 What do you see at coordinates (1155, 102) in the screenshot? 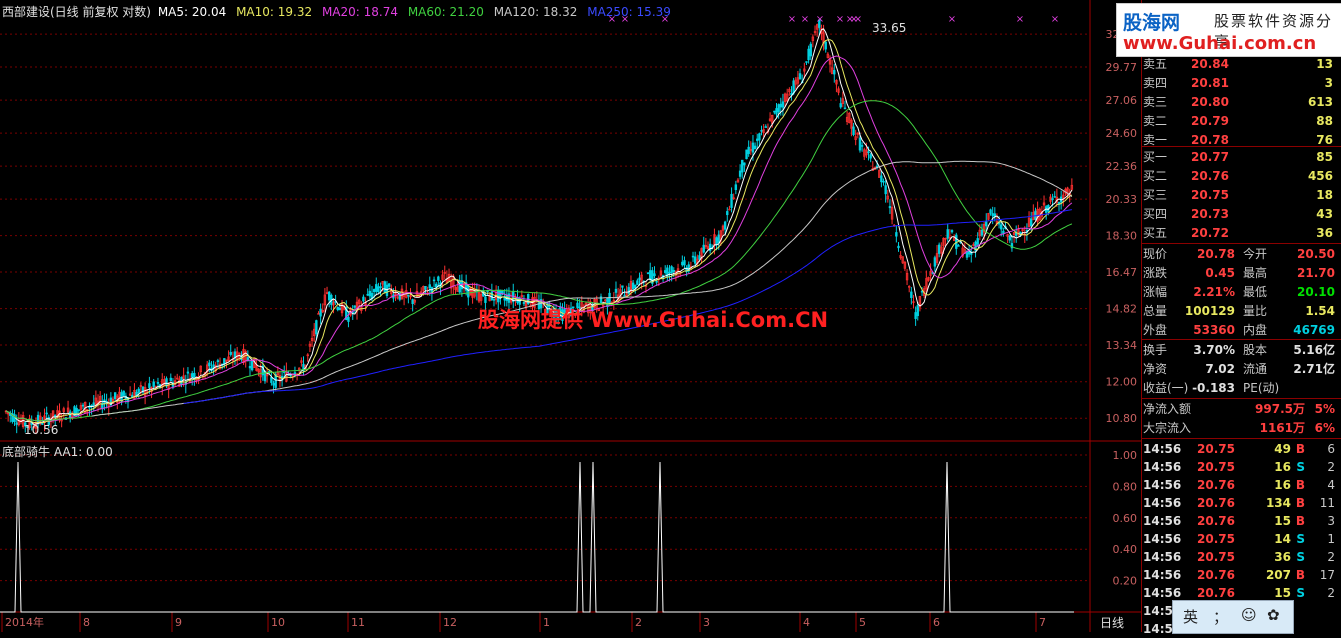
I see `order-label: 卖三` at bounding box center [1155, 102].